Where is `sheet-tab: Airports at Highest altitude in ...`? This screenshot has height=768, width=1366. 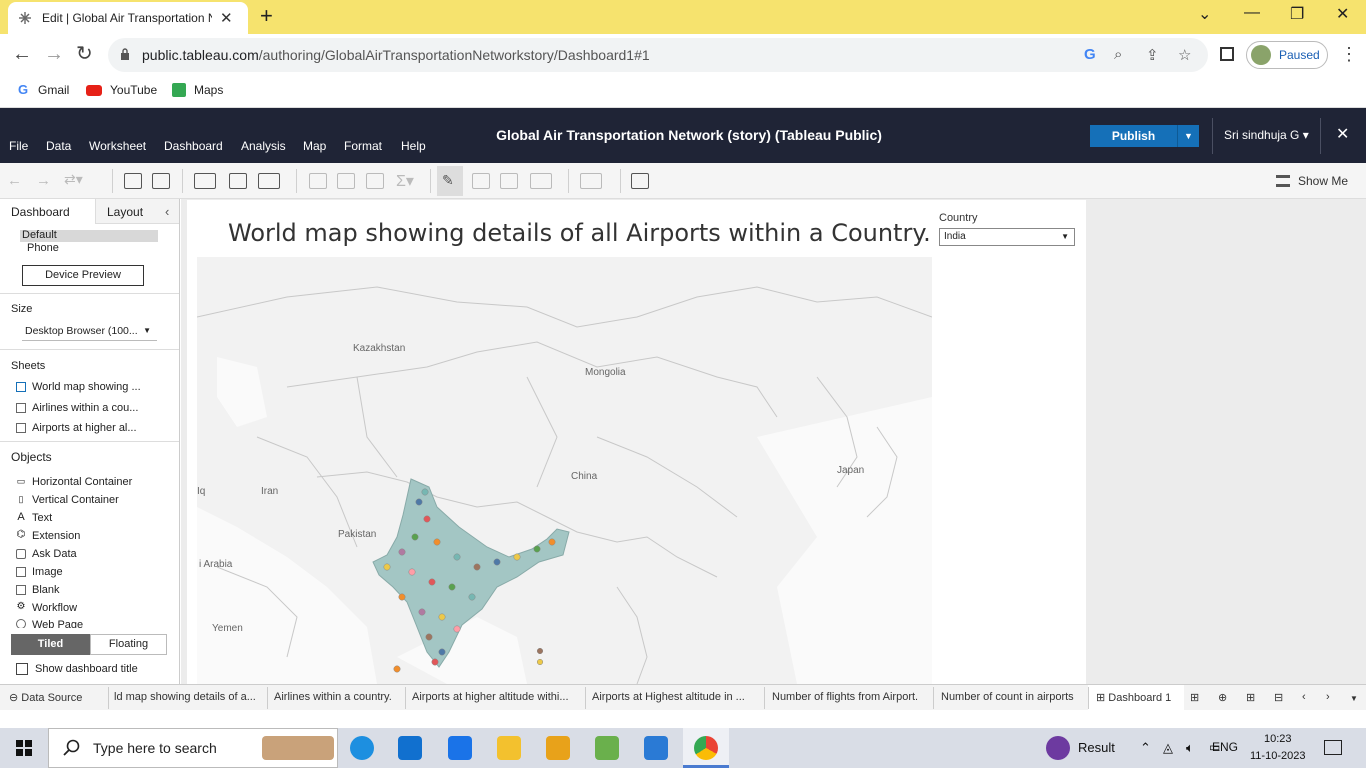 sheet-tab: Airports at Highest altitude in ... is located at coordinates (668, 697).